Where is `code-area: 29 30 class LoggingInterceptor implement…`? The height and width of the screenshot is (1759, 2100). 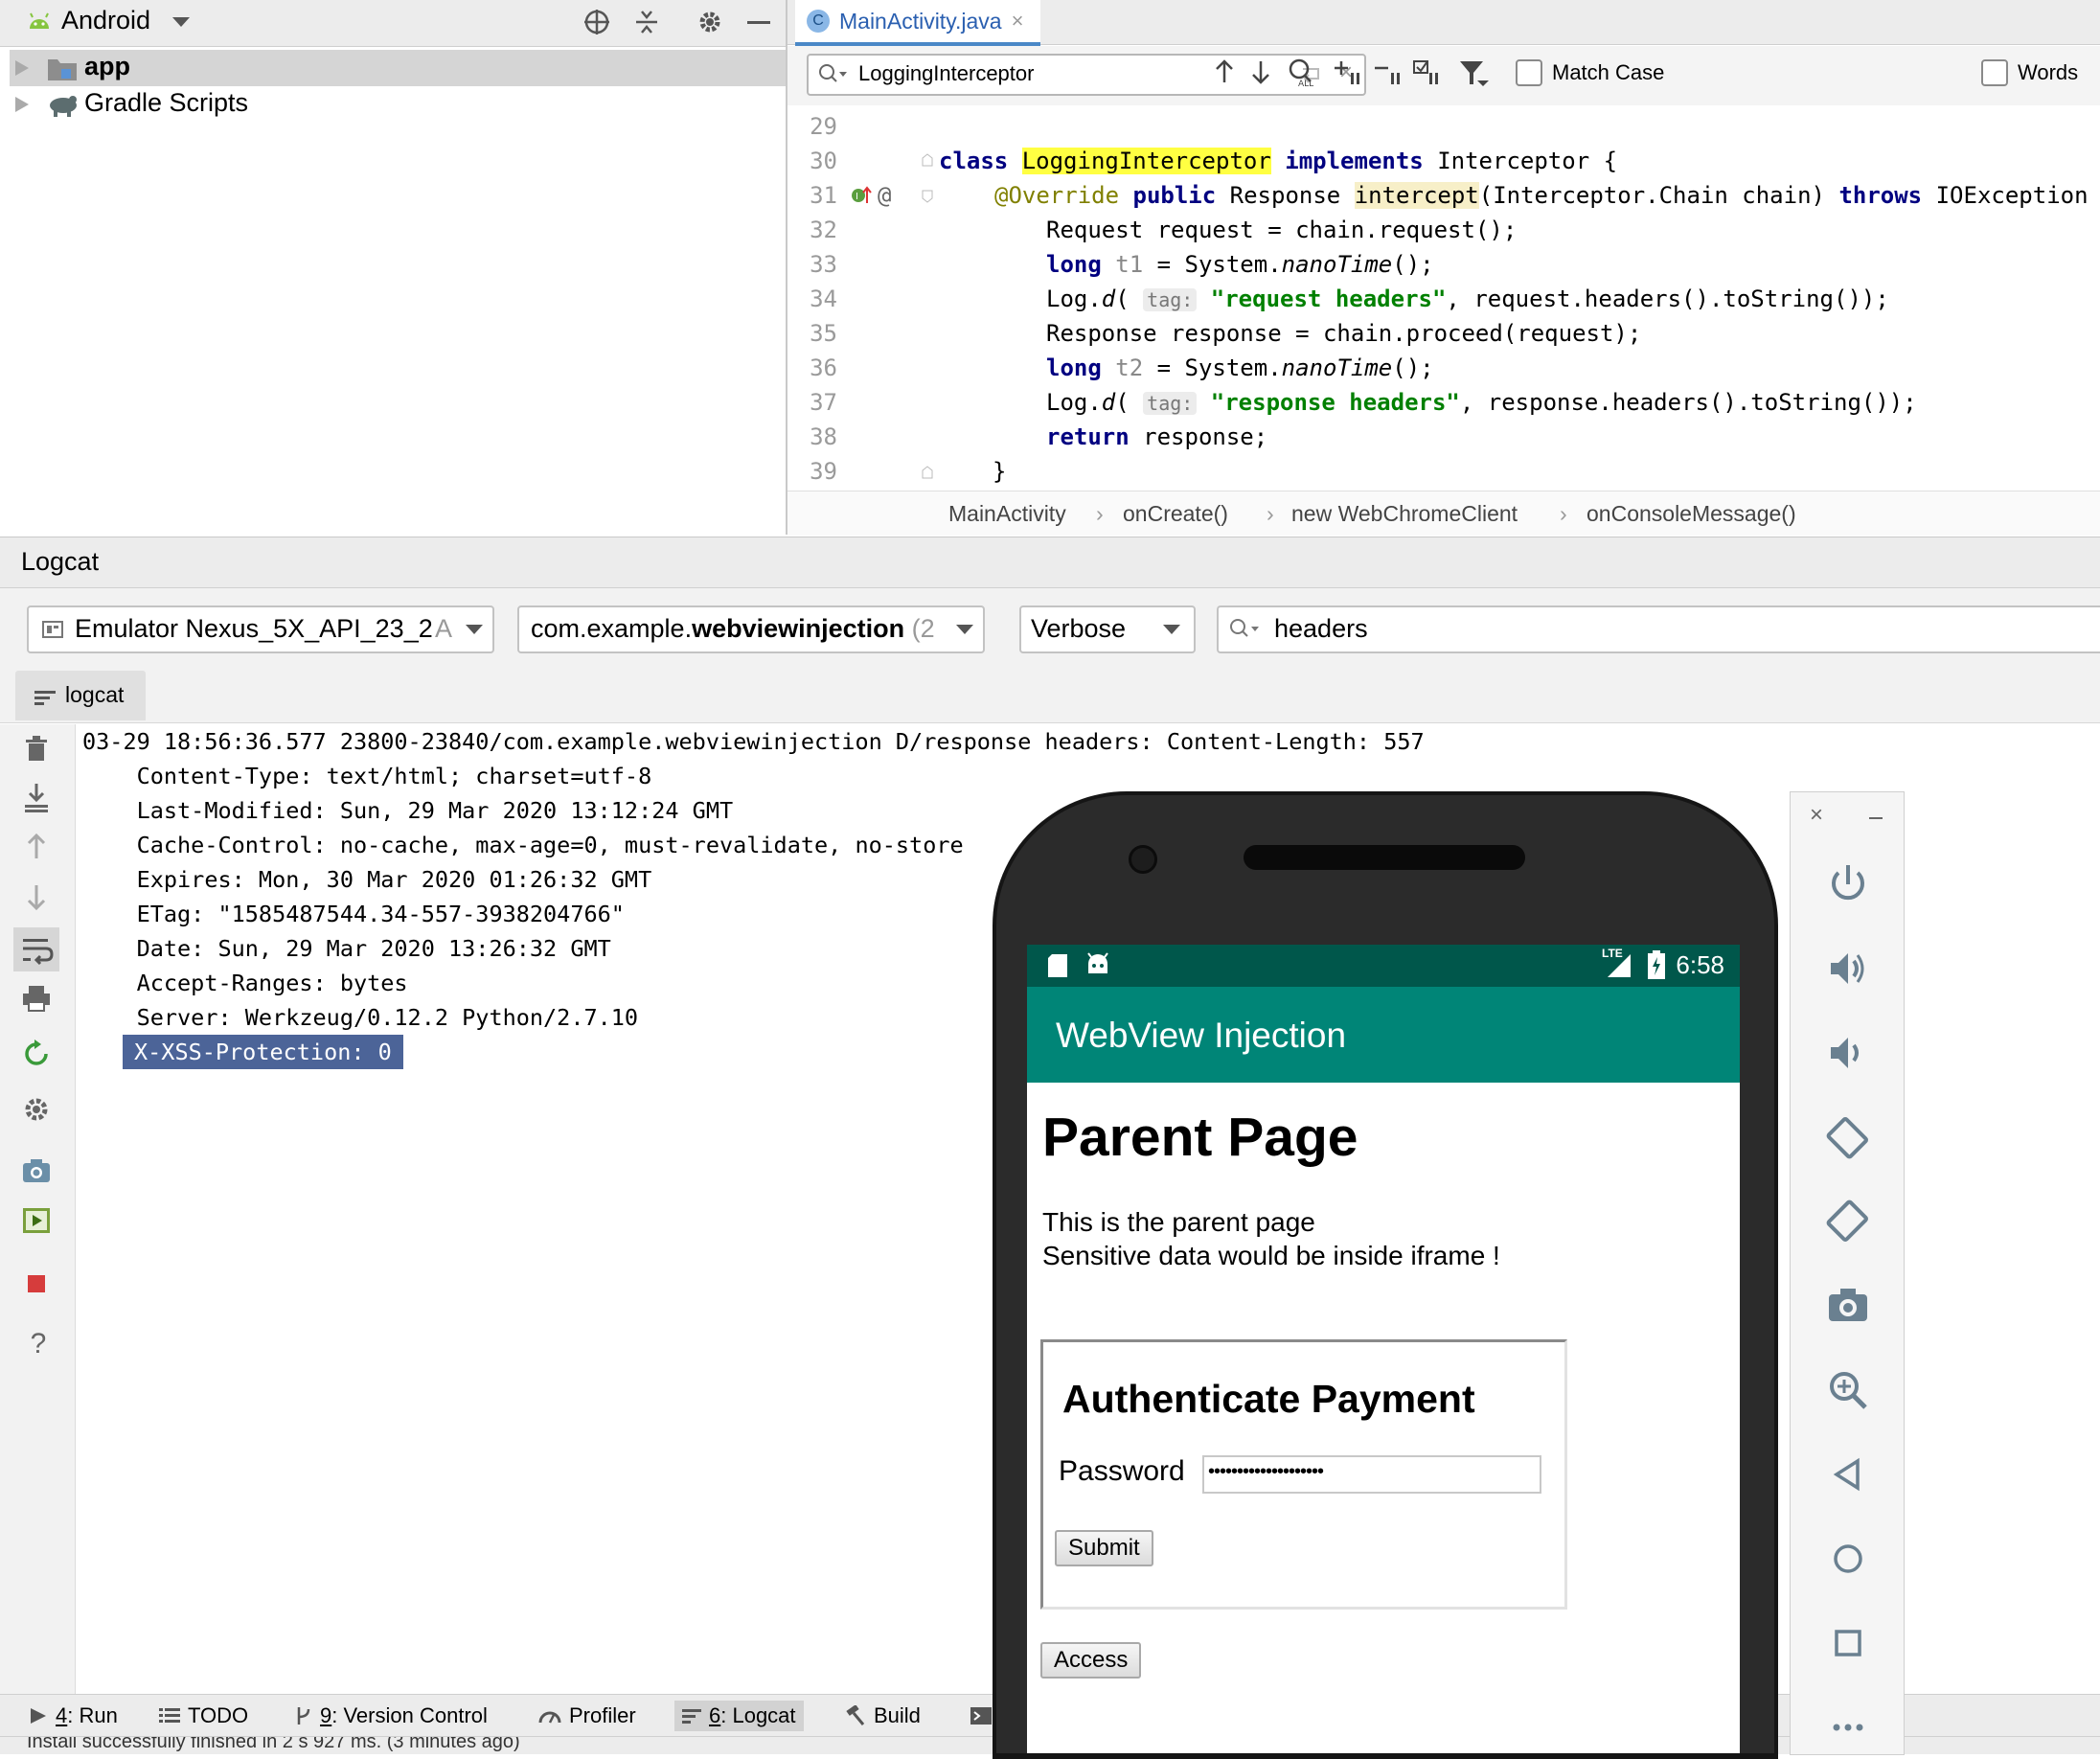
code-area: 29 30 class LoggingInterceptor implement… is located at coordinates (1444, 297).